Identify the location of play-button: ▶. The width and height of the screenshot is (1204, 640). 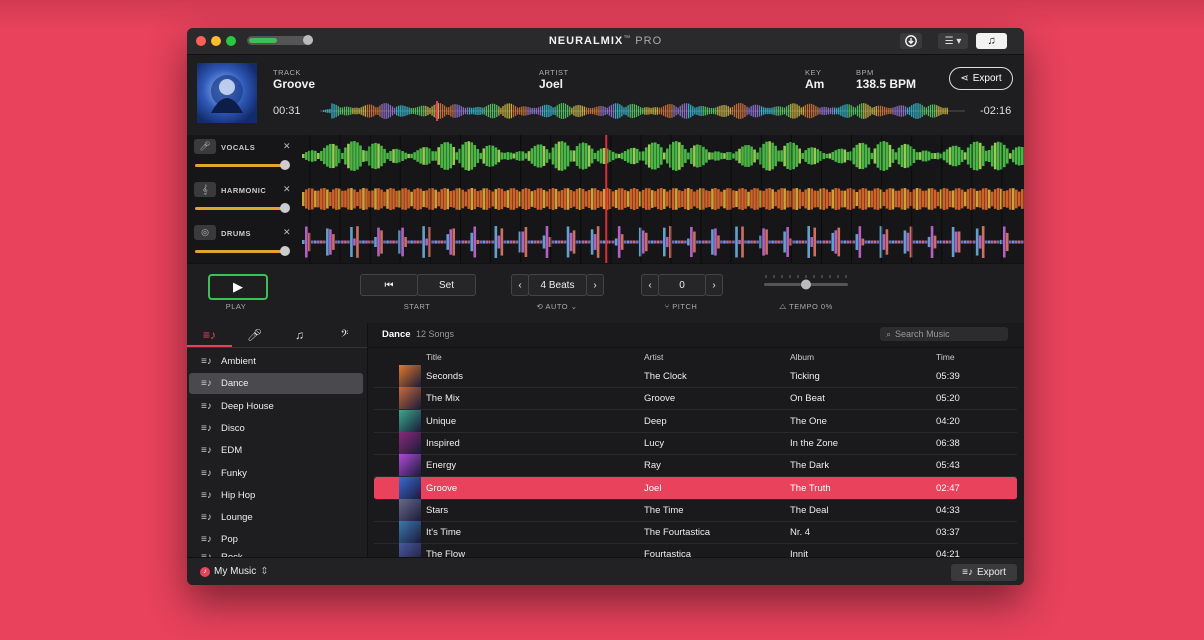
(238, 287).